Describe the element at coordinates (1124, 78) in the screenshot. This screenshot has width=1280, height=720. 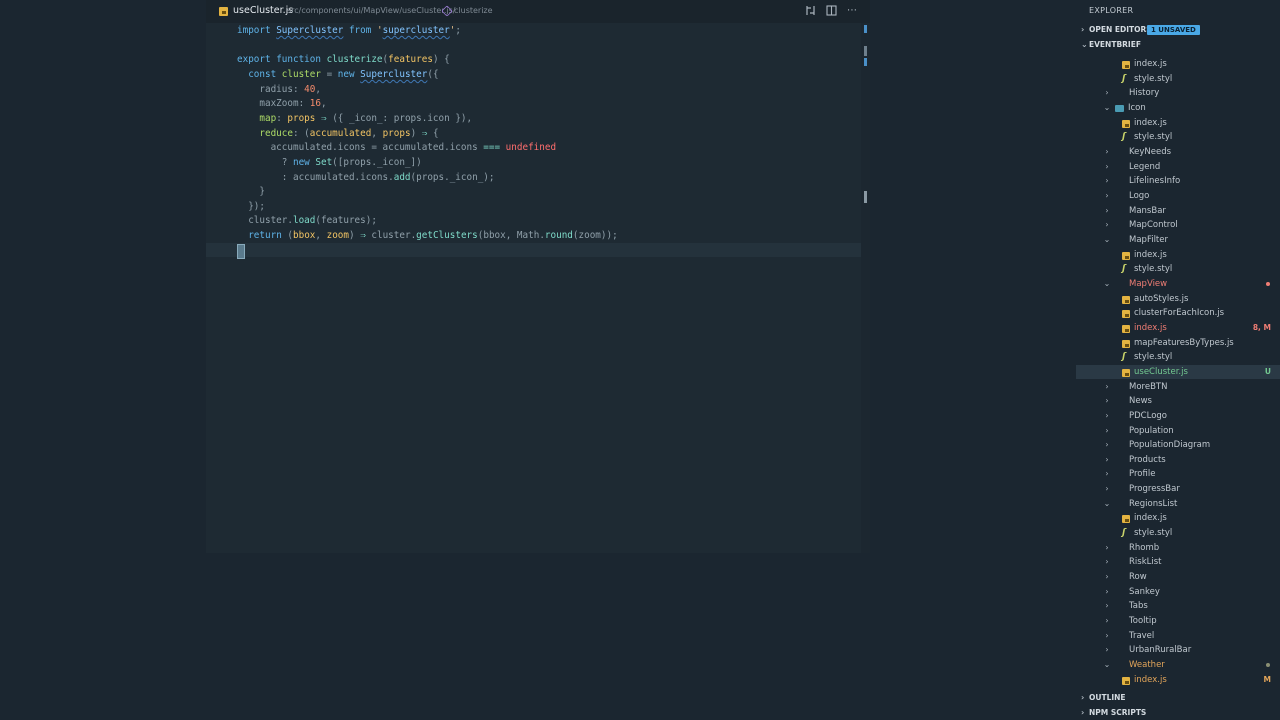
I see `stylus-file-icon: ʃ` at that location.